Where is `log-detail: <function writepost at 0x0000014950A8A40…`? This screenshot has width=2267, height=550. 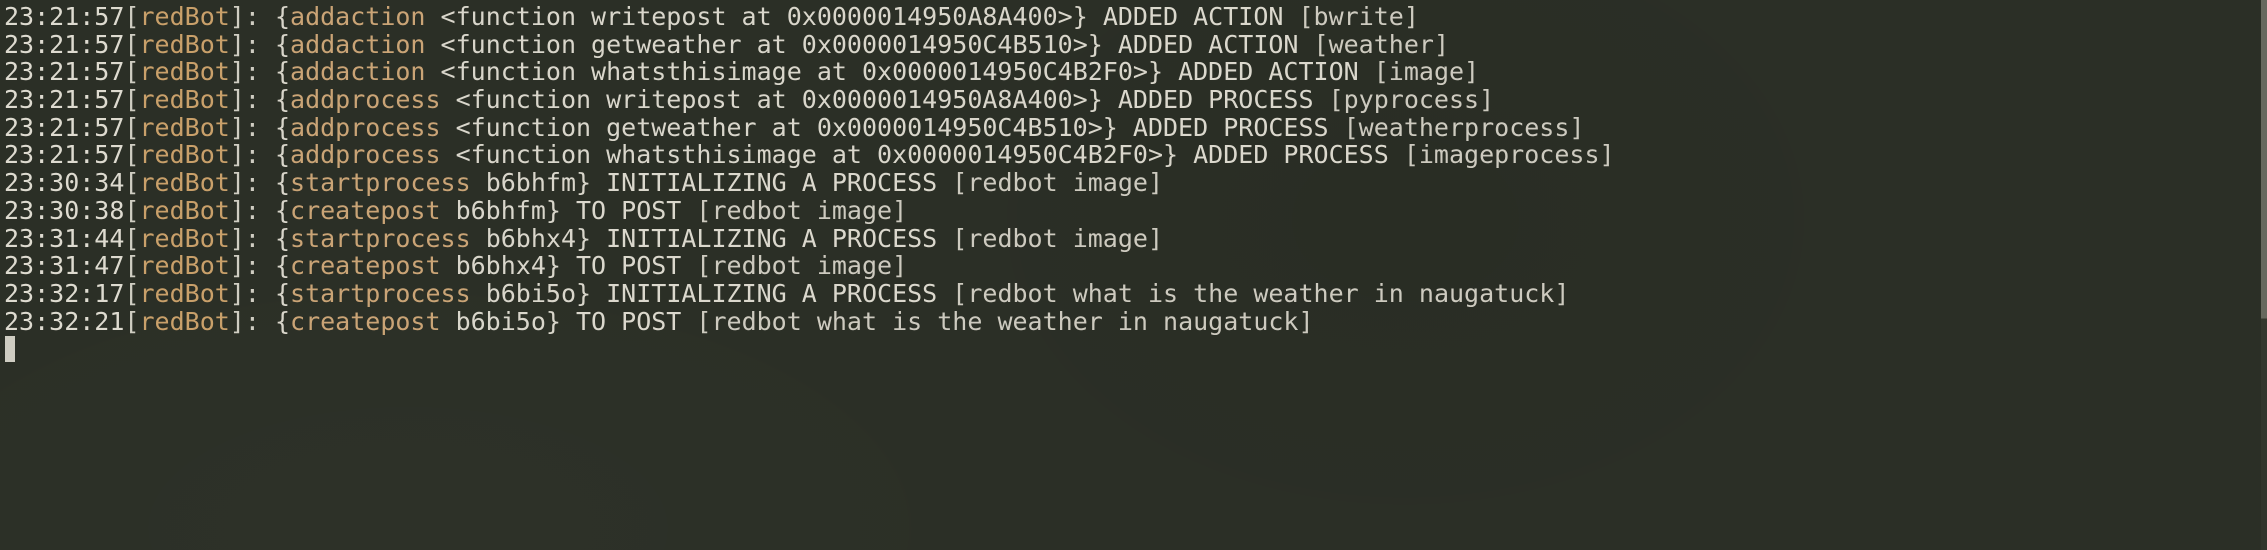 log-detail: <function writepost at 0x0000014950A8A40… is located at coordinates (749, 16).